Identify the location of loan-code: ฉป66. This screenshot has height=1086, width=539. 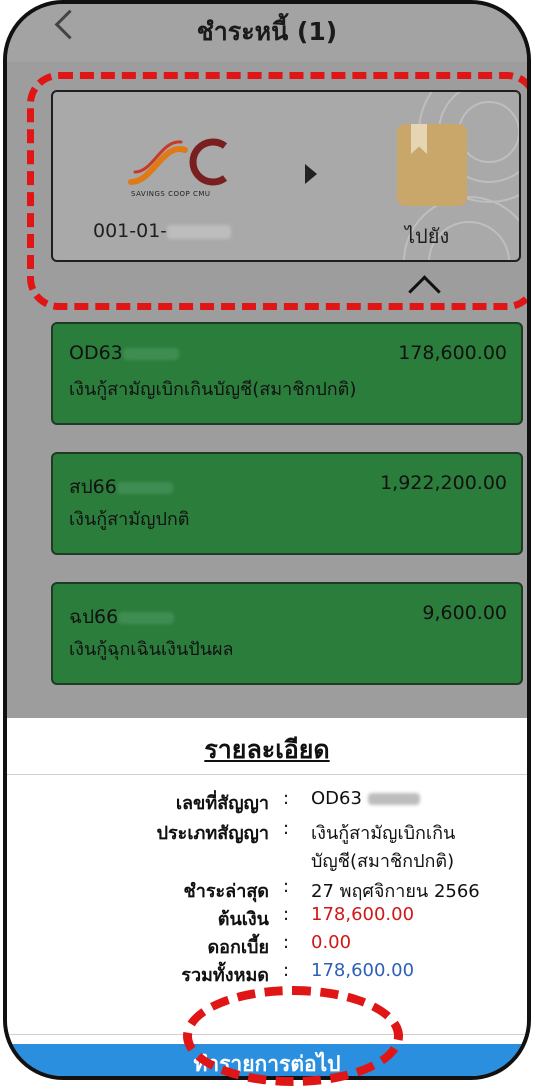
(122, 617).